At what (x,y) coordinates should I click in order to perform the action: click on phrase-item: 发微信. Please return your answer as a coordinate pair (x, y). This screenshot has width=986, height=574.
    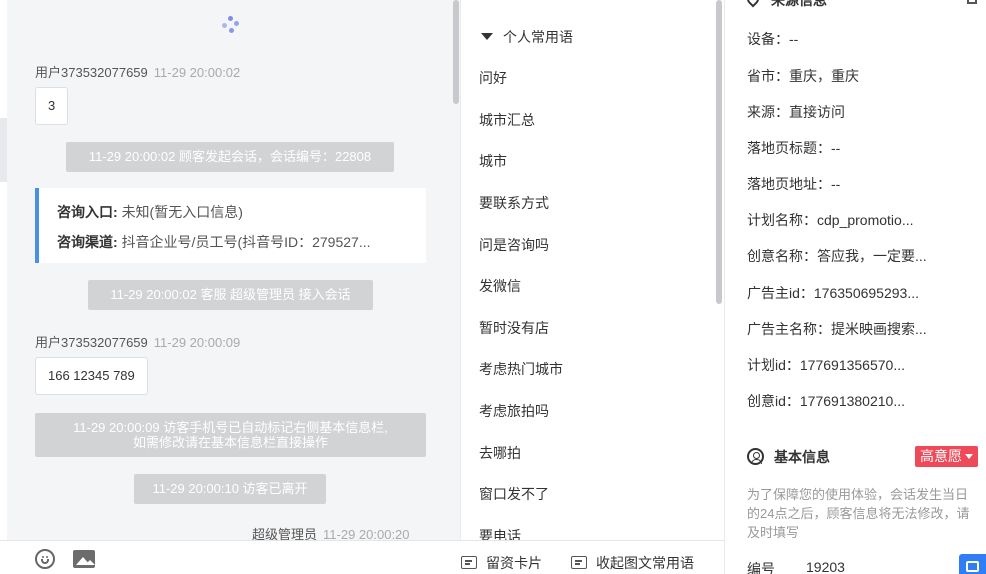
    Looking at the image, I should click on (500, 286).